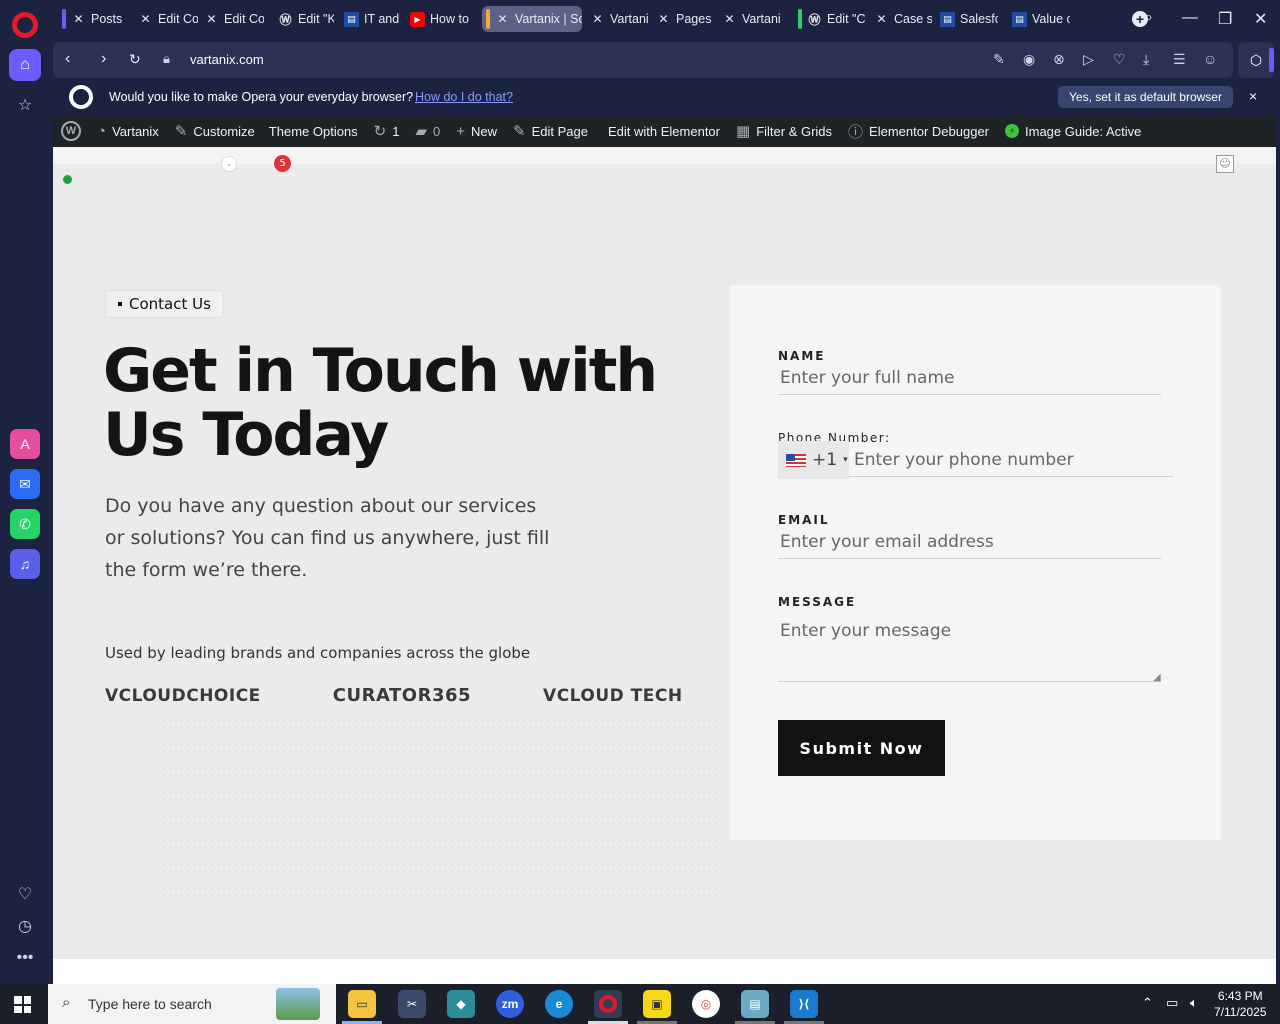 The width and height of the screenshot is (1280, 1024). What do you see at coordinates (380, 131) in the screenshot?
I see `updates-icon: ↻` at bounding box center [380, 131].